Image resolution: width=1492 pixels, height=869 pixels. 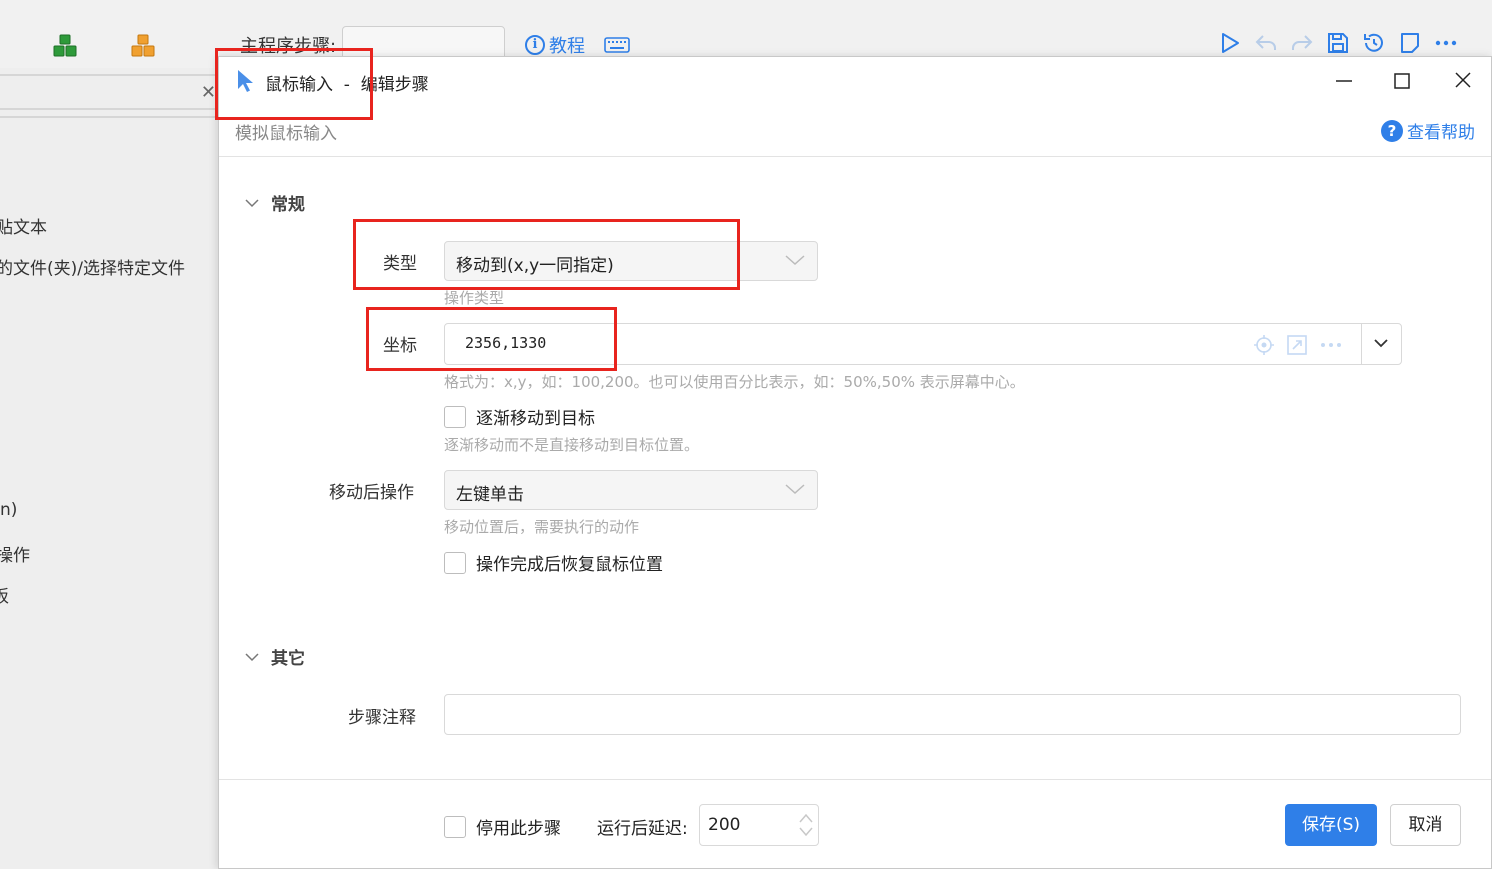 What do you see at coordinates (535, 419) in the screenshot?
I see `gradual-move-label: 逐渐移动到目标` at bounding box center [535, 419].